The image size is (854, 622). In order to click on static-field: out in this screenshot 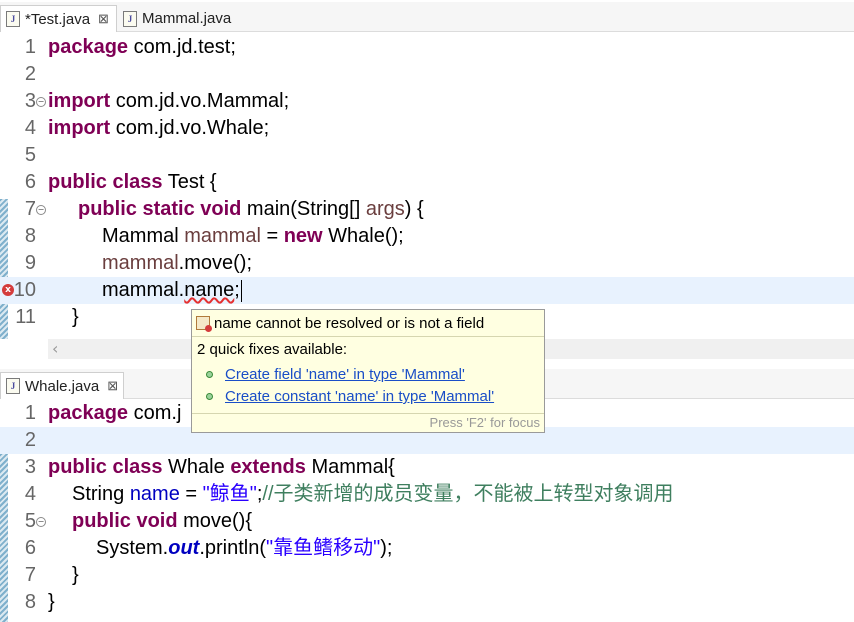, I will do `click(184, 548)`.